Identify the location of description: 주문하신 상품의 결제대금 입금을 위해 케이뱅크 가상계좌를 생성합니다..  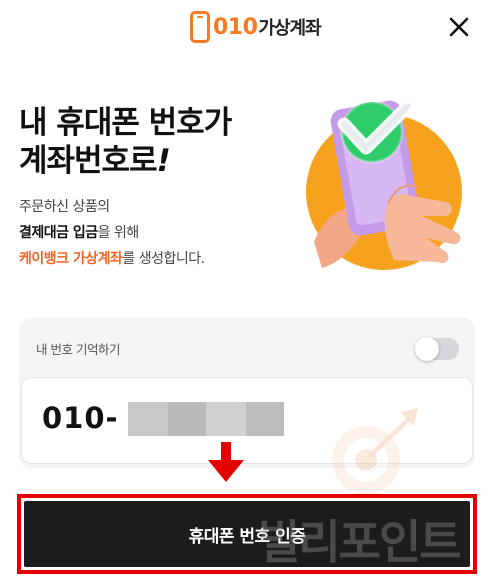
(112, 233).